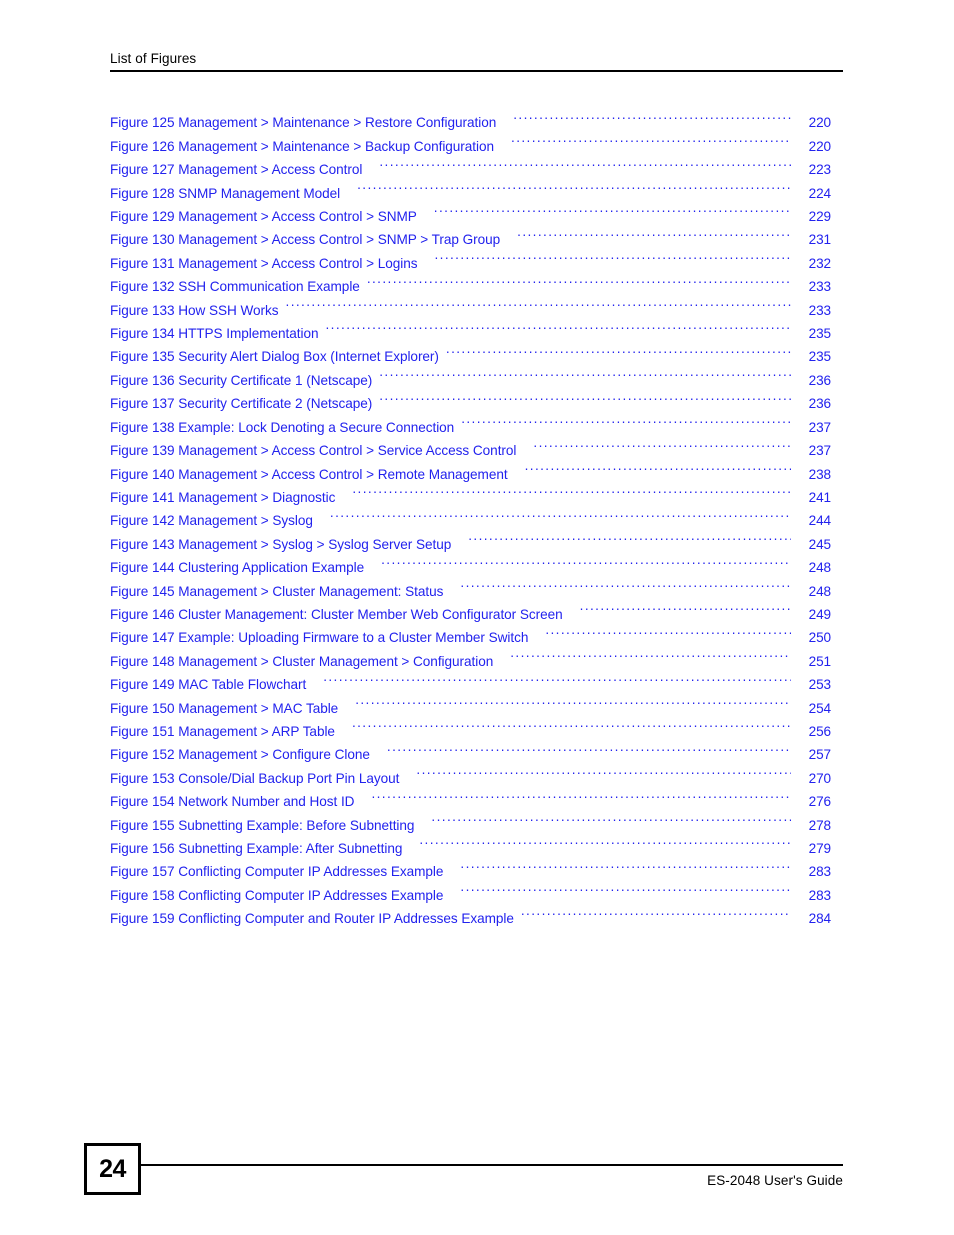 The height and width of the screenshot is (1235, 954). What do you see at coordinates (819, 404) in the screenshot?
I see `figure-entry-page-number: 236` at bounding box center [819, 404].